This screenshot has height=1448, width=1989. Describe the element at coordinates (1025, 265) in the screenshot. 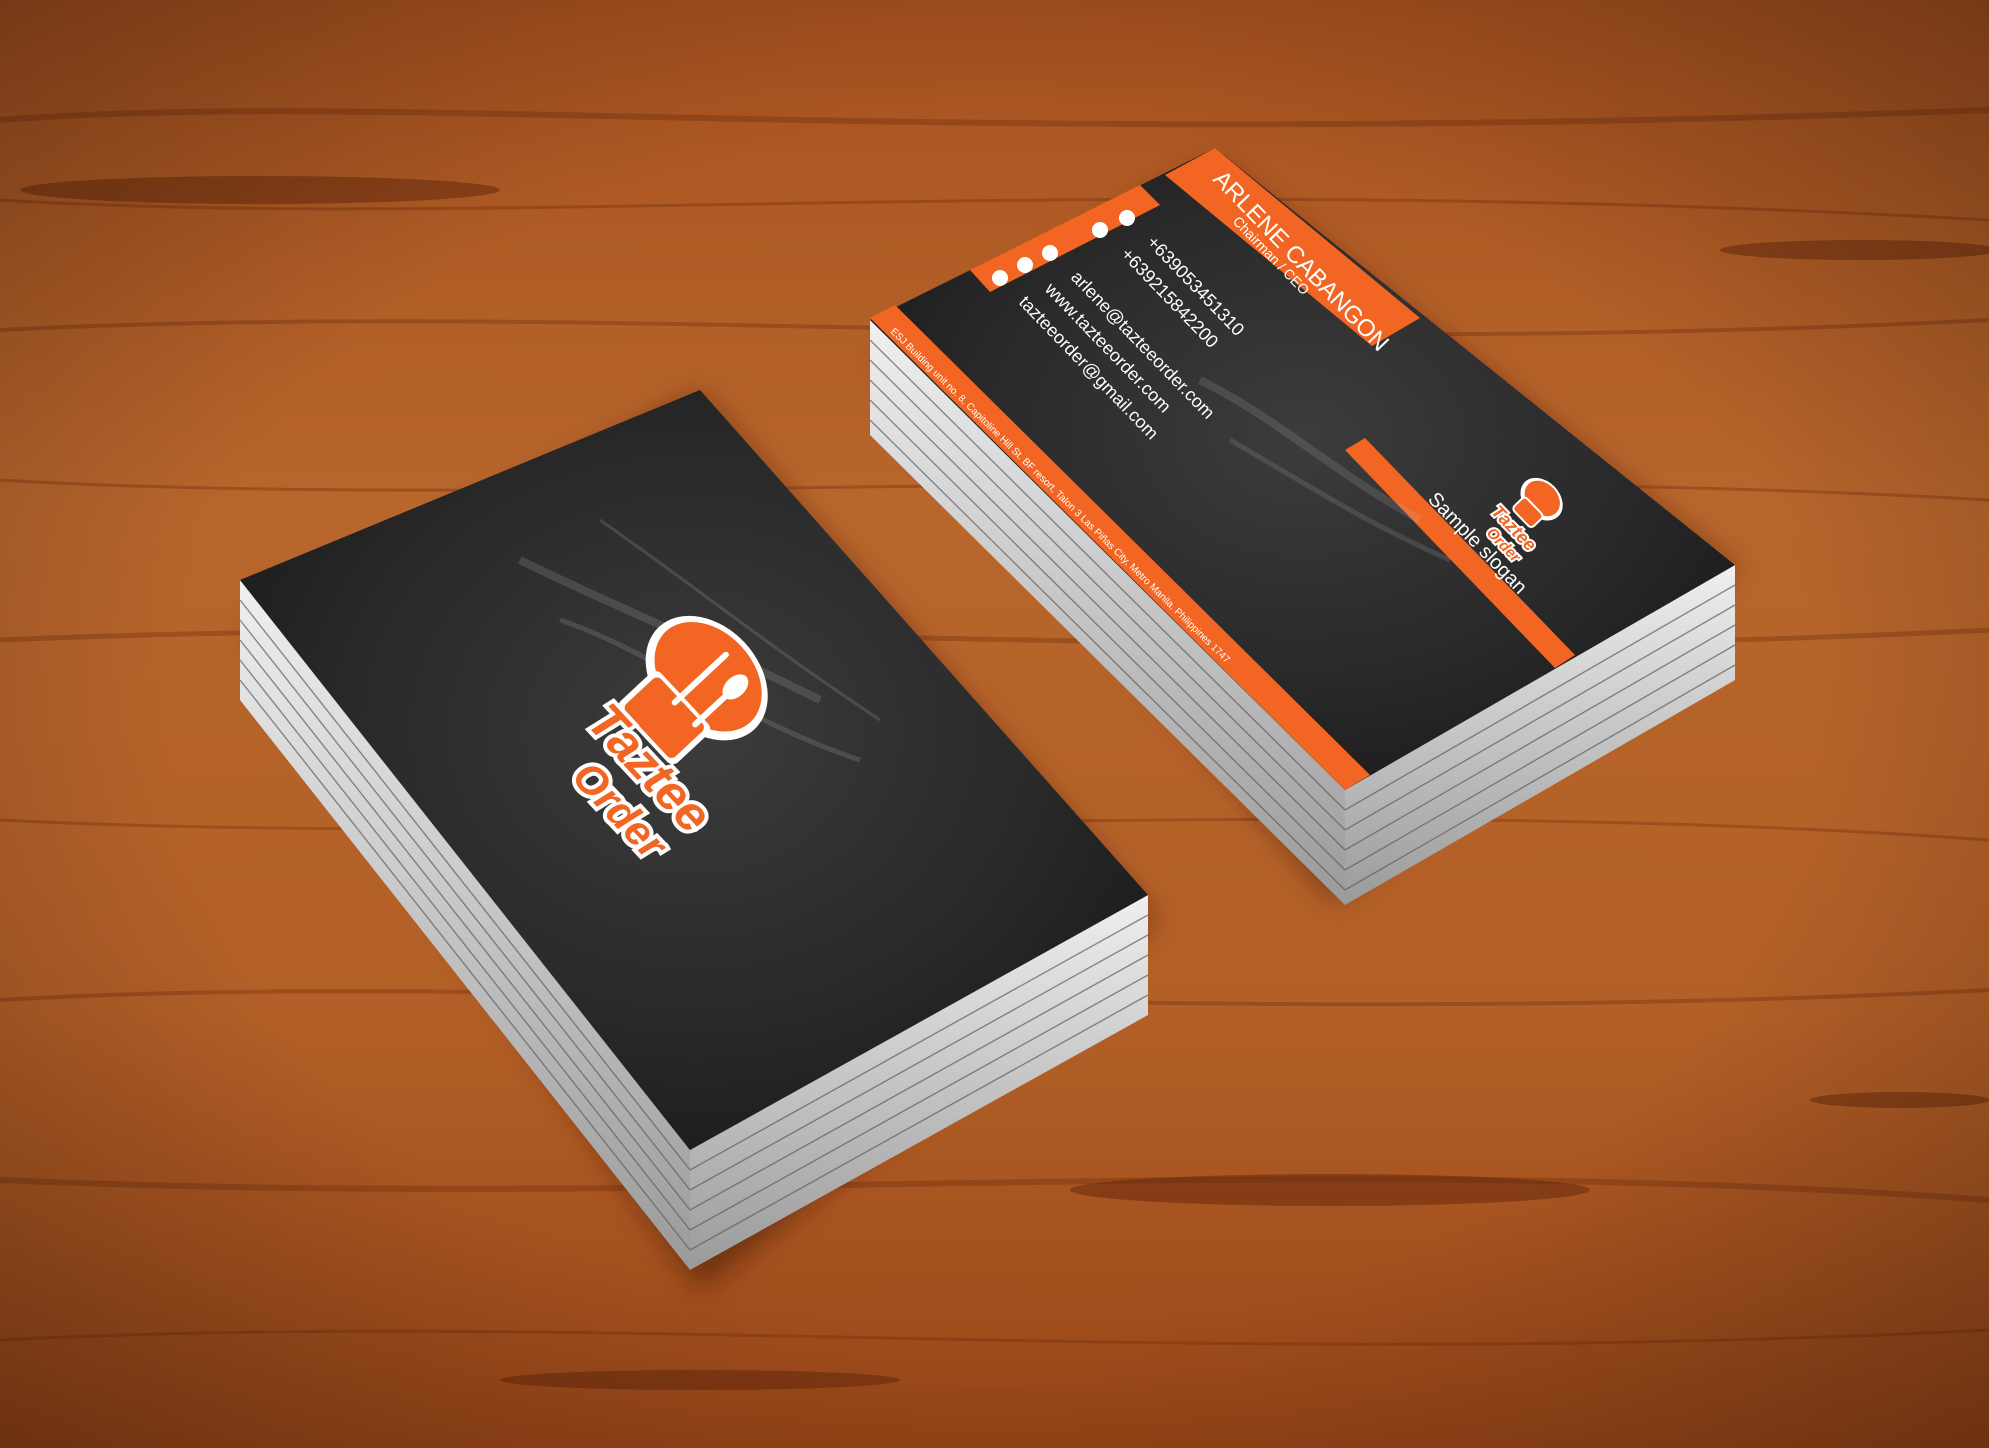

I see `globe-icon` at that location.